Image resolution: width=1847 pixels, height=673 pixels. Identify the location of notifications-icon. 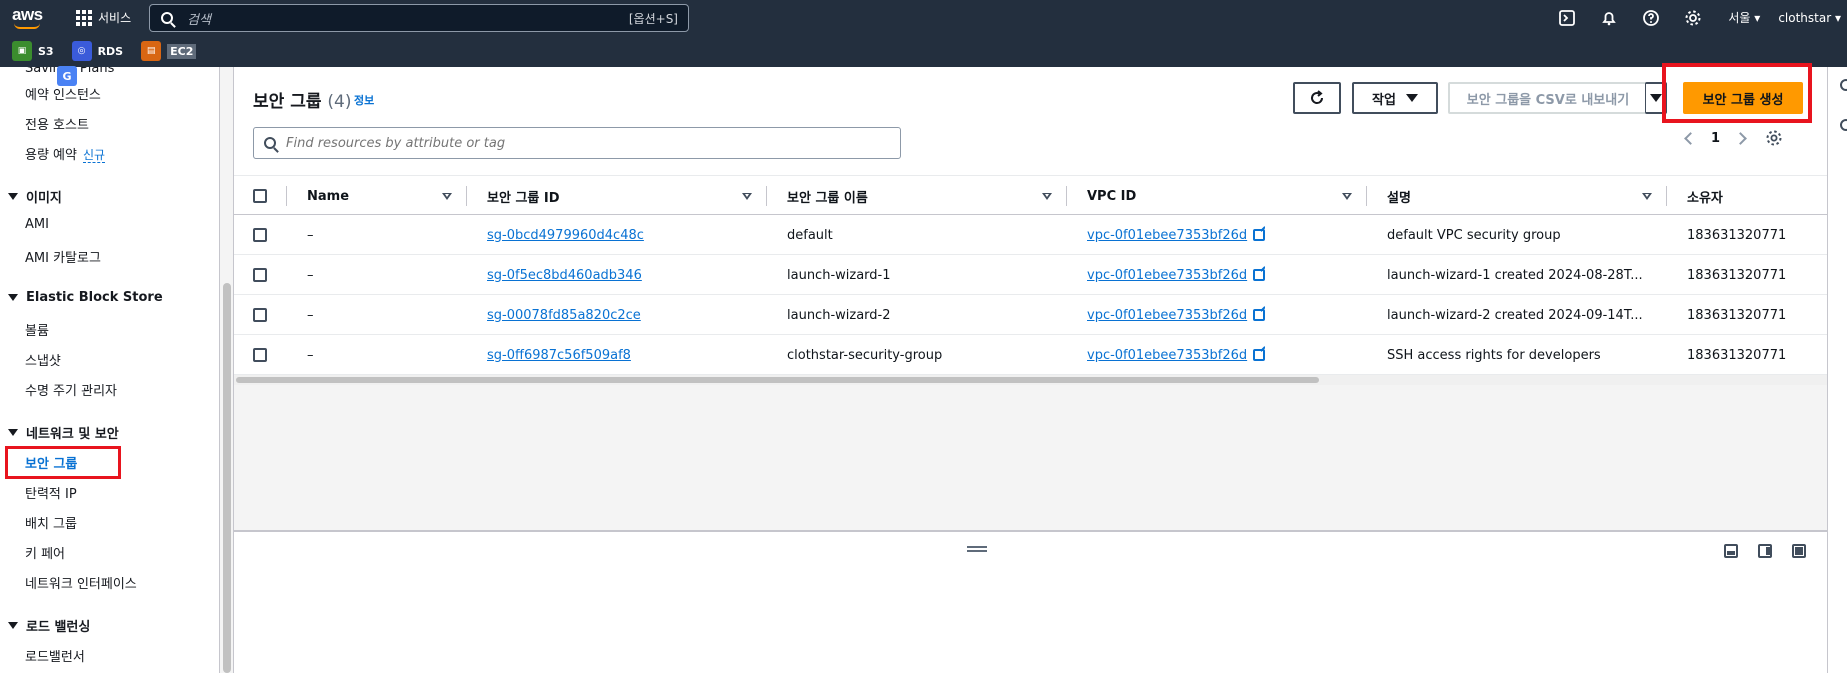
(1609, 18).